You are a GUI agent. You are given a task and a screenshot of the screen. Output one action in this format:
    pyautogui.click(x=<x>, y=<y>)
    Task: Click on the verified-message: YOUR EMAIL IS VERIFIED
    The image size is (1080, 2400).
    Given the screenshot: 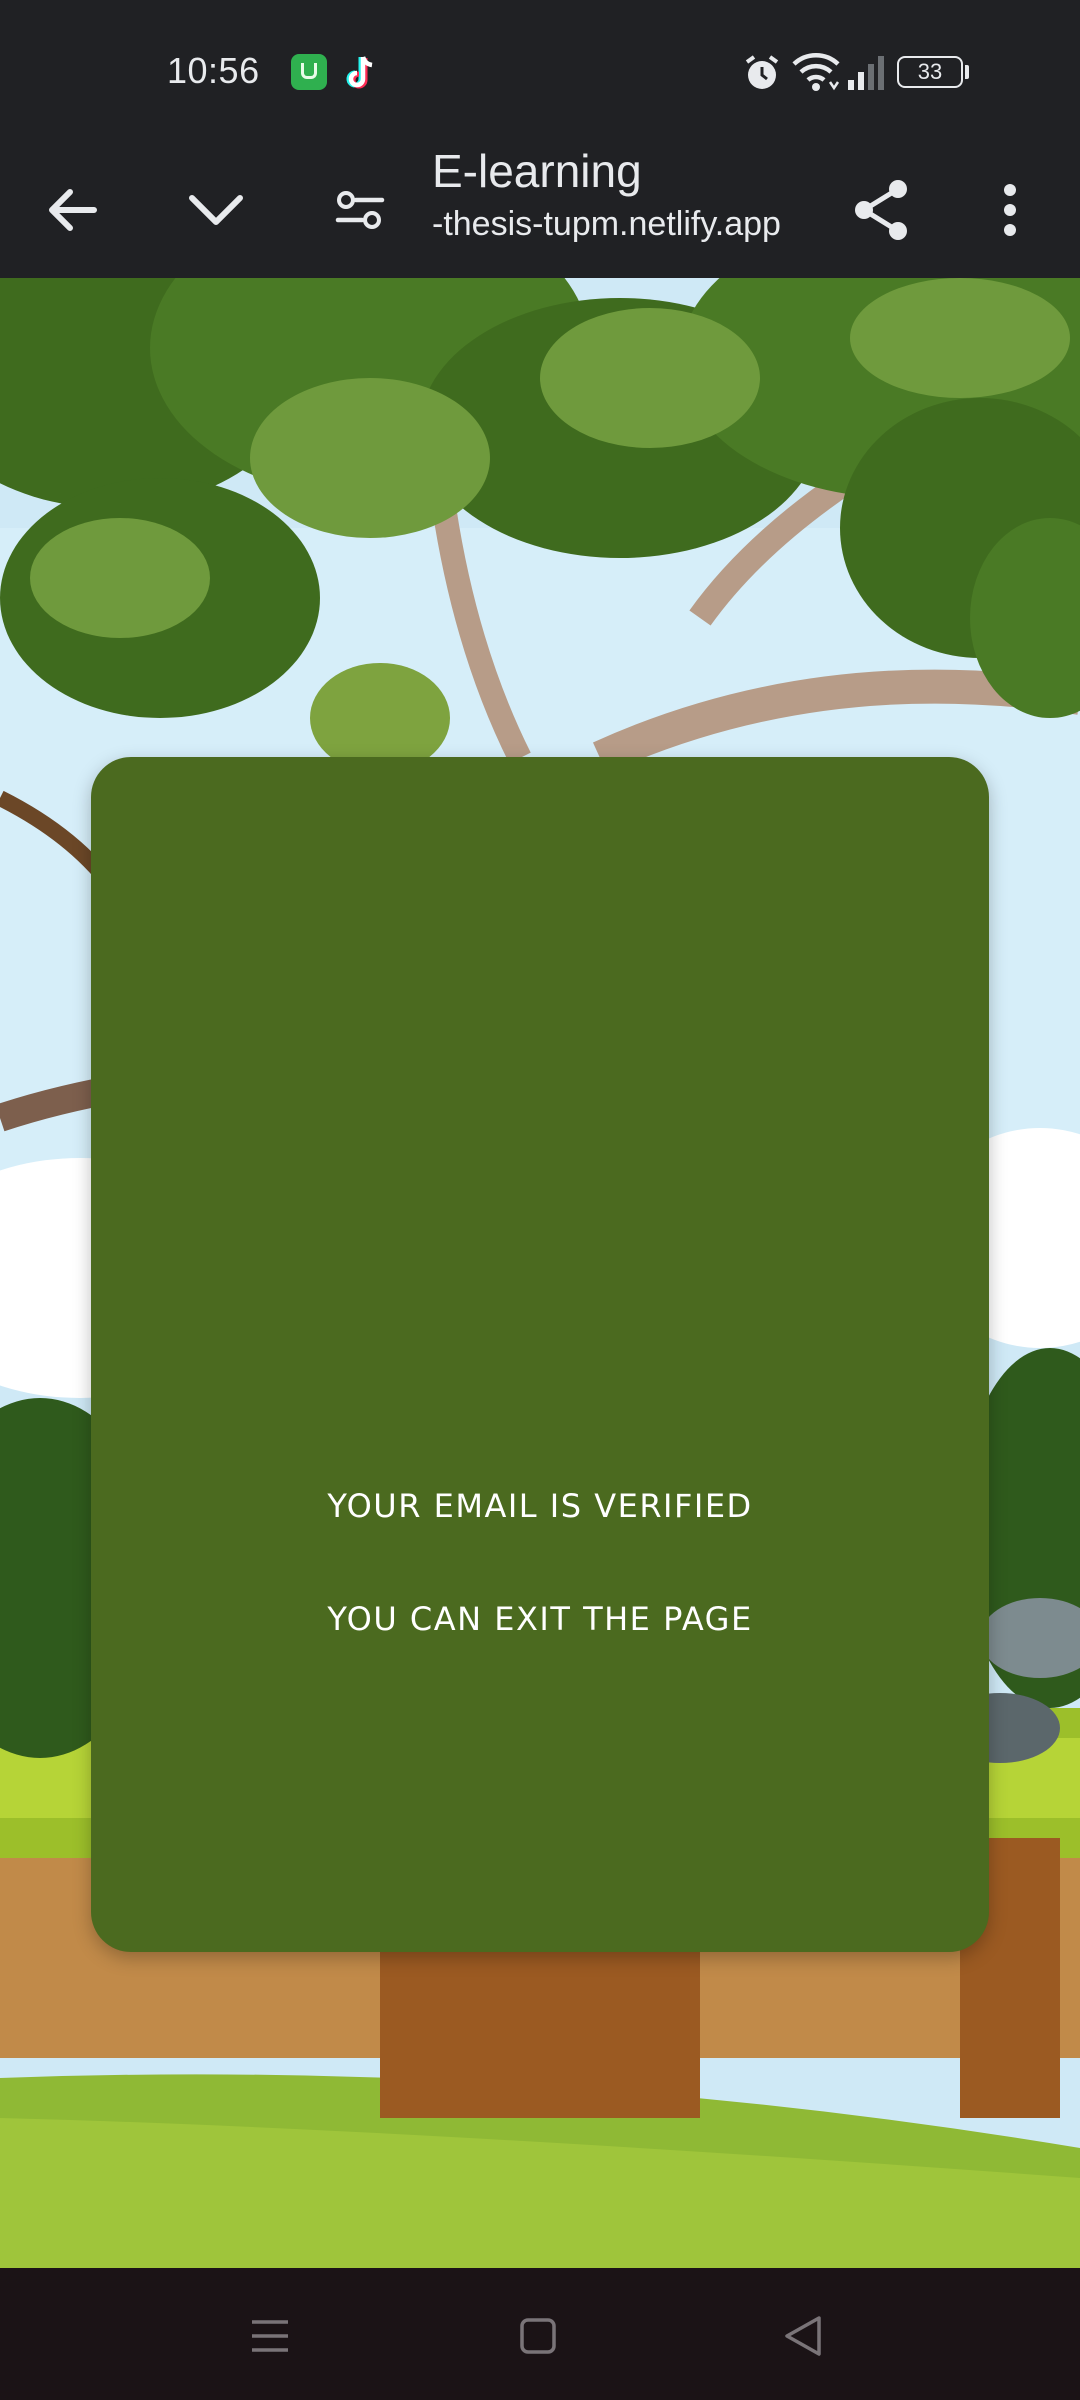 What is the action you would take?
    pyautogui.click(x=540, y=1506)
    